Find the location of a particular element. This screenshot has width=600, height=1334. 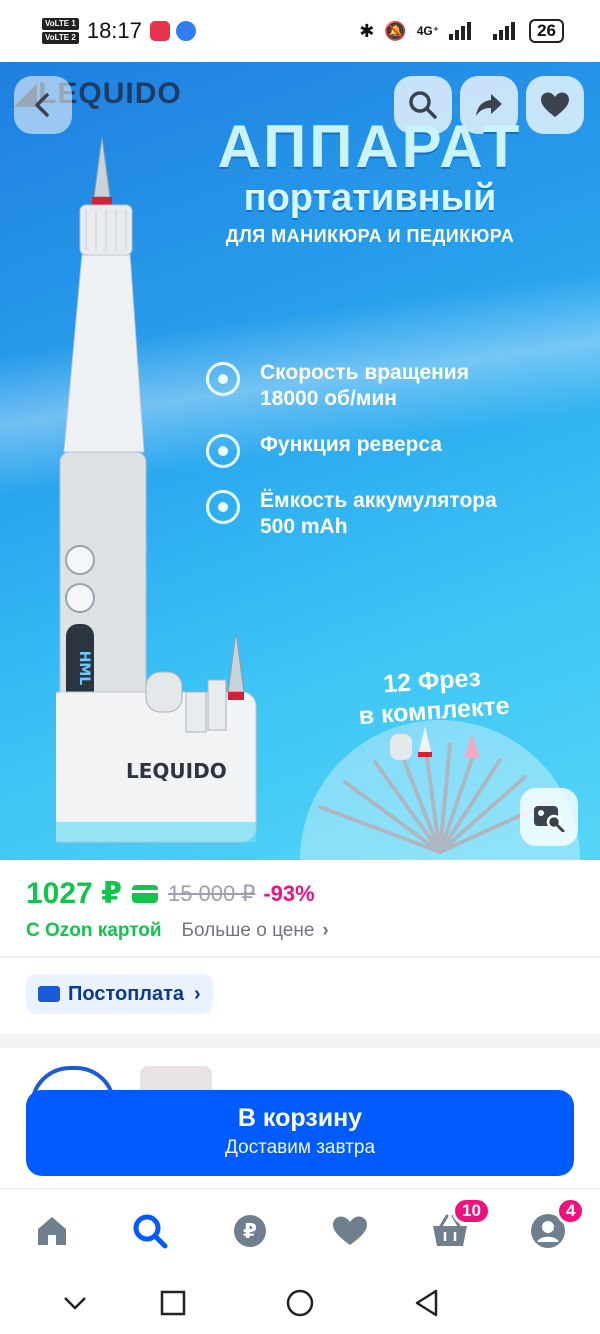

signal-icon is located at coordinates (460, 31).